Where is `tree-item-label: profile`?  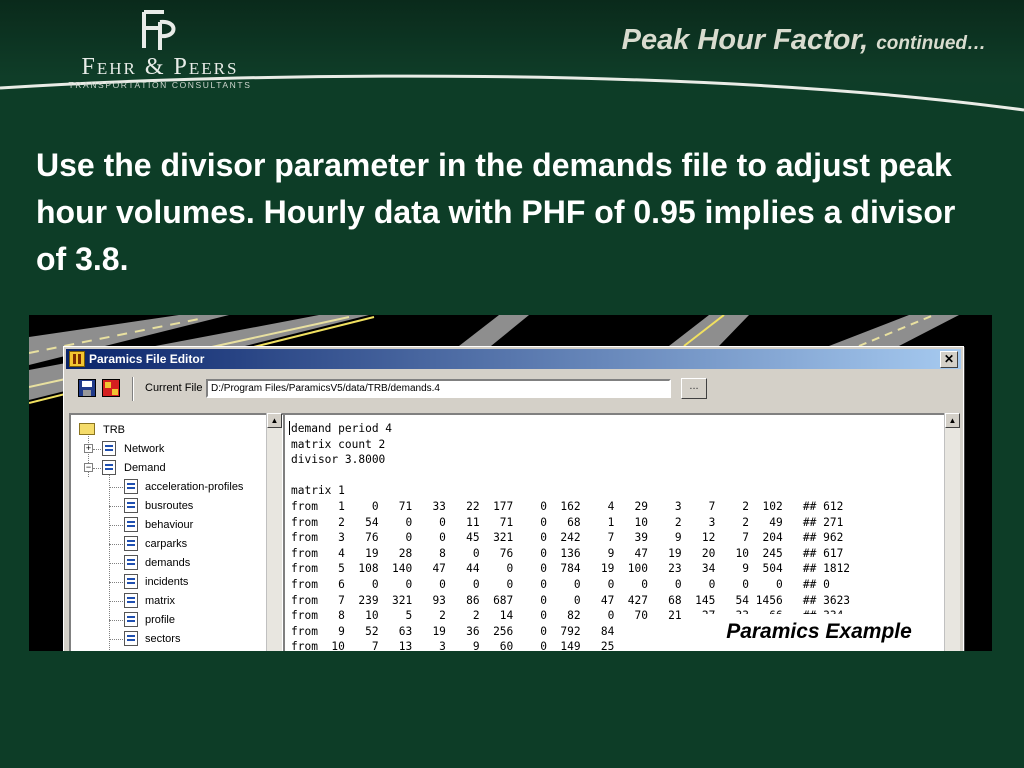
tree-item-label: profile is located at coordinates (160, 620).